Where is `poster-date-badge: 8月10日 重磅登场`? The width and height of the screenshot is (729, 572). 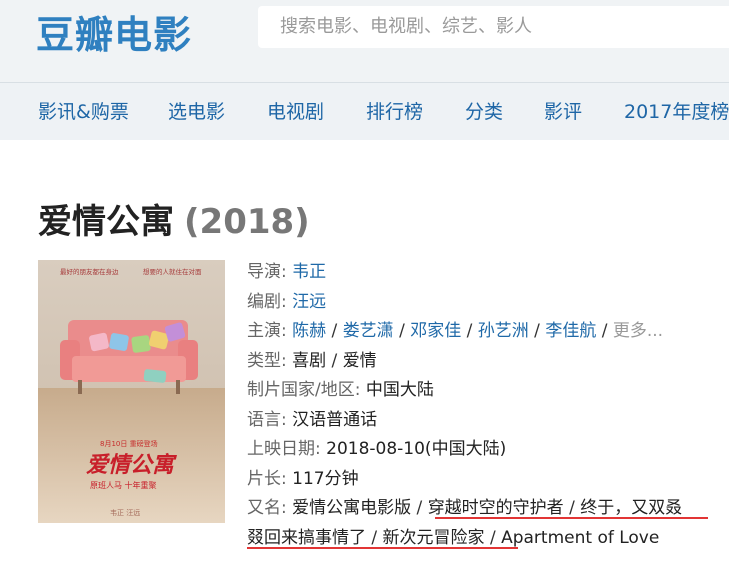 poster-date-badge: 8月10日 重磅登场 is located at coordinates (129, 443).